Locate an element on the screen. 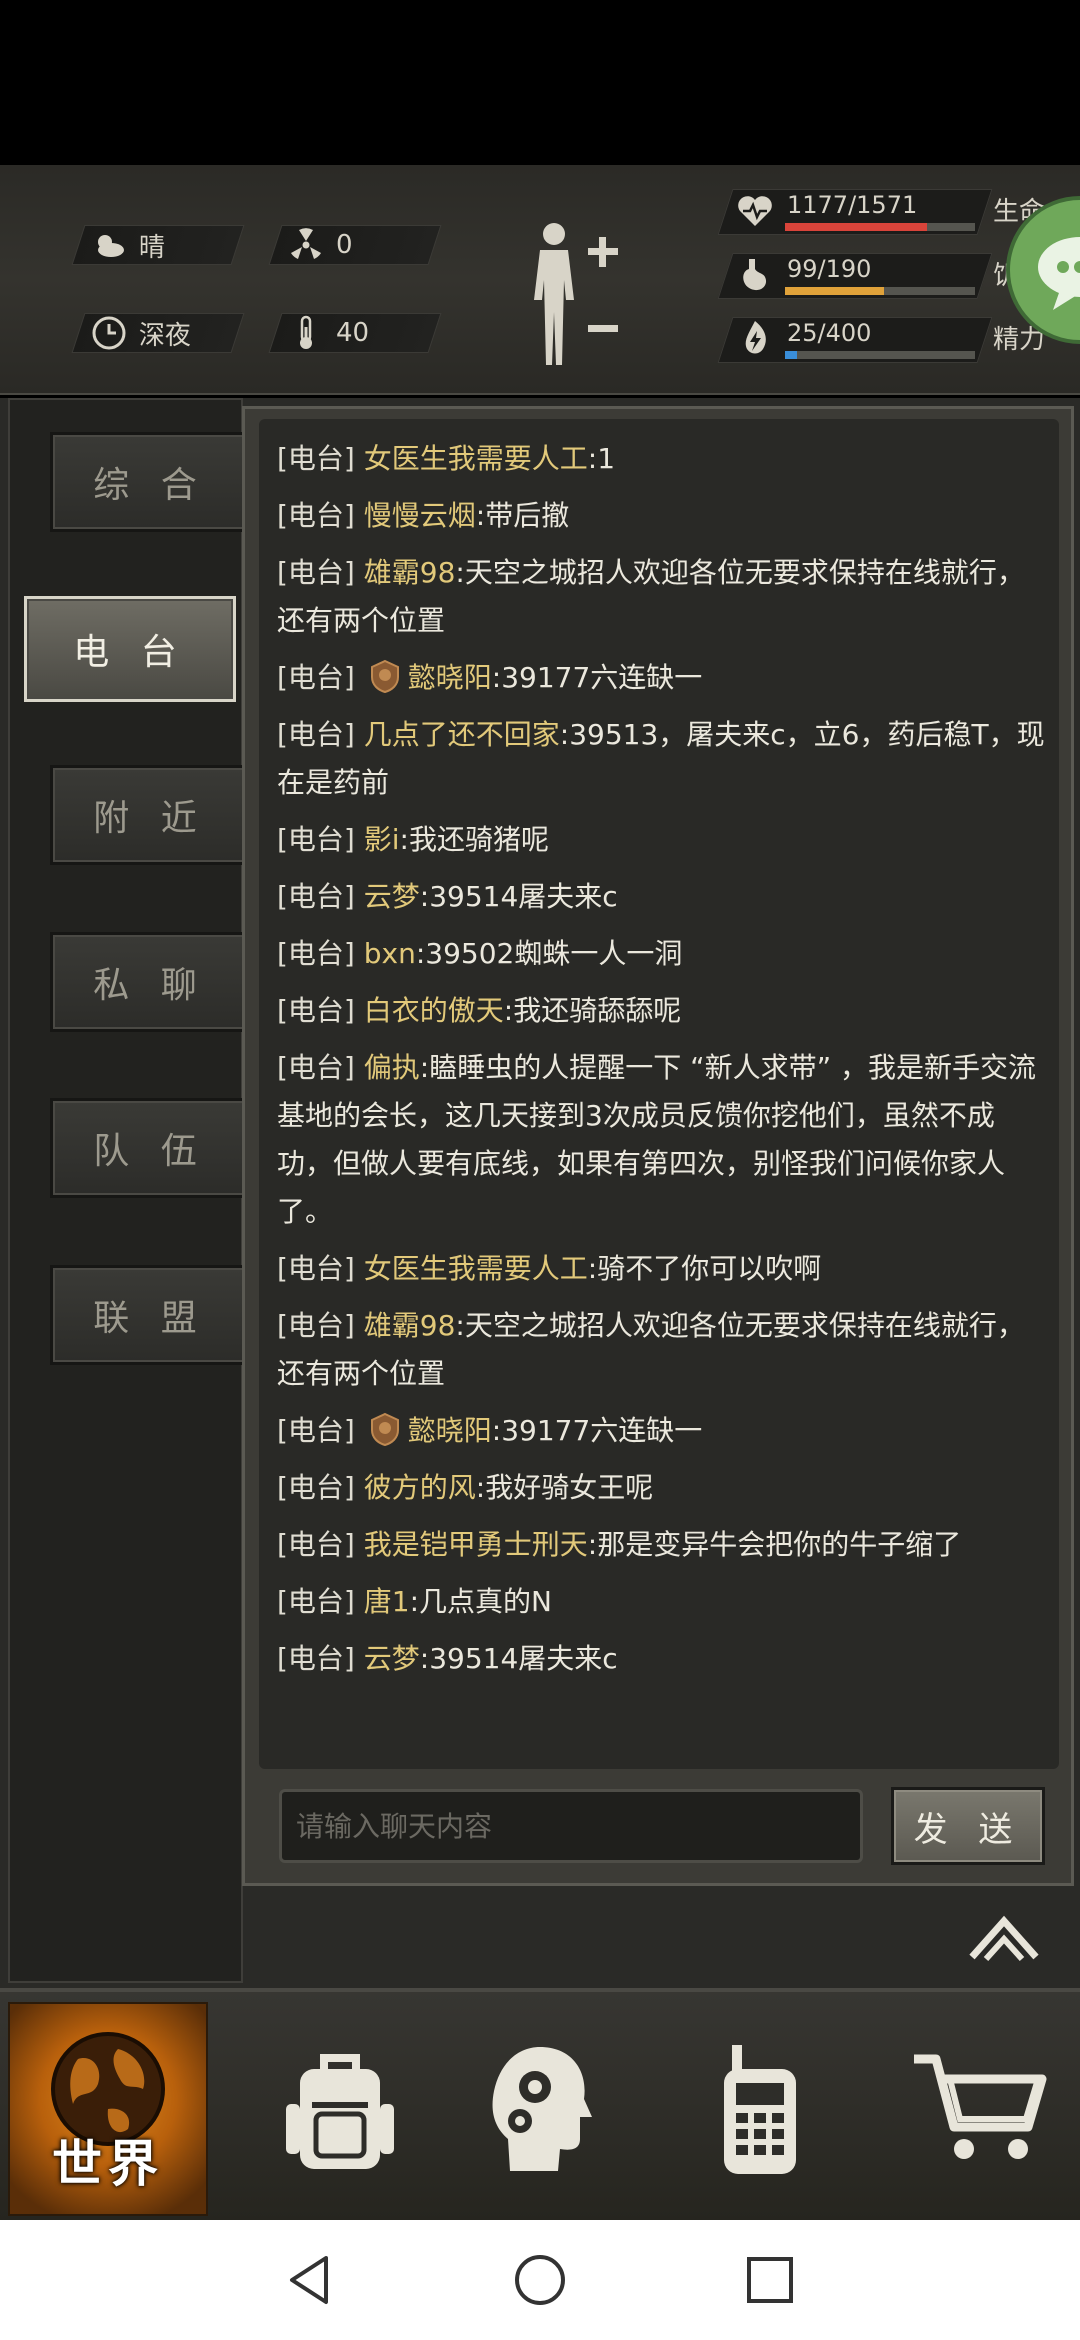 This screenshot has height=2340, width=1080. message-text: :我还骑舔舔呢 is located at coordinates (592, 1010).